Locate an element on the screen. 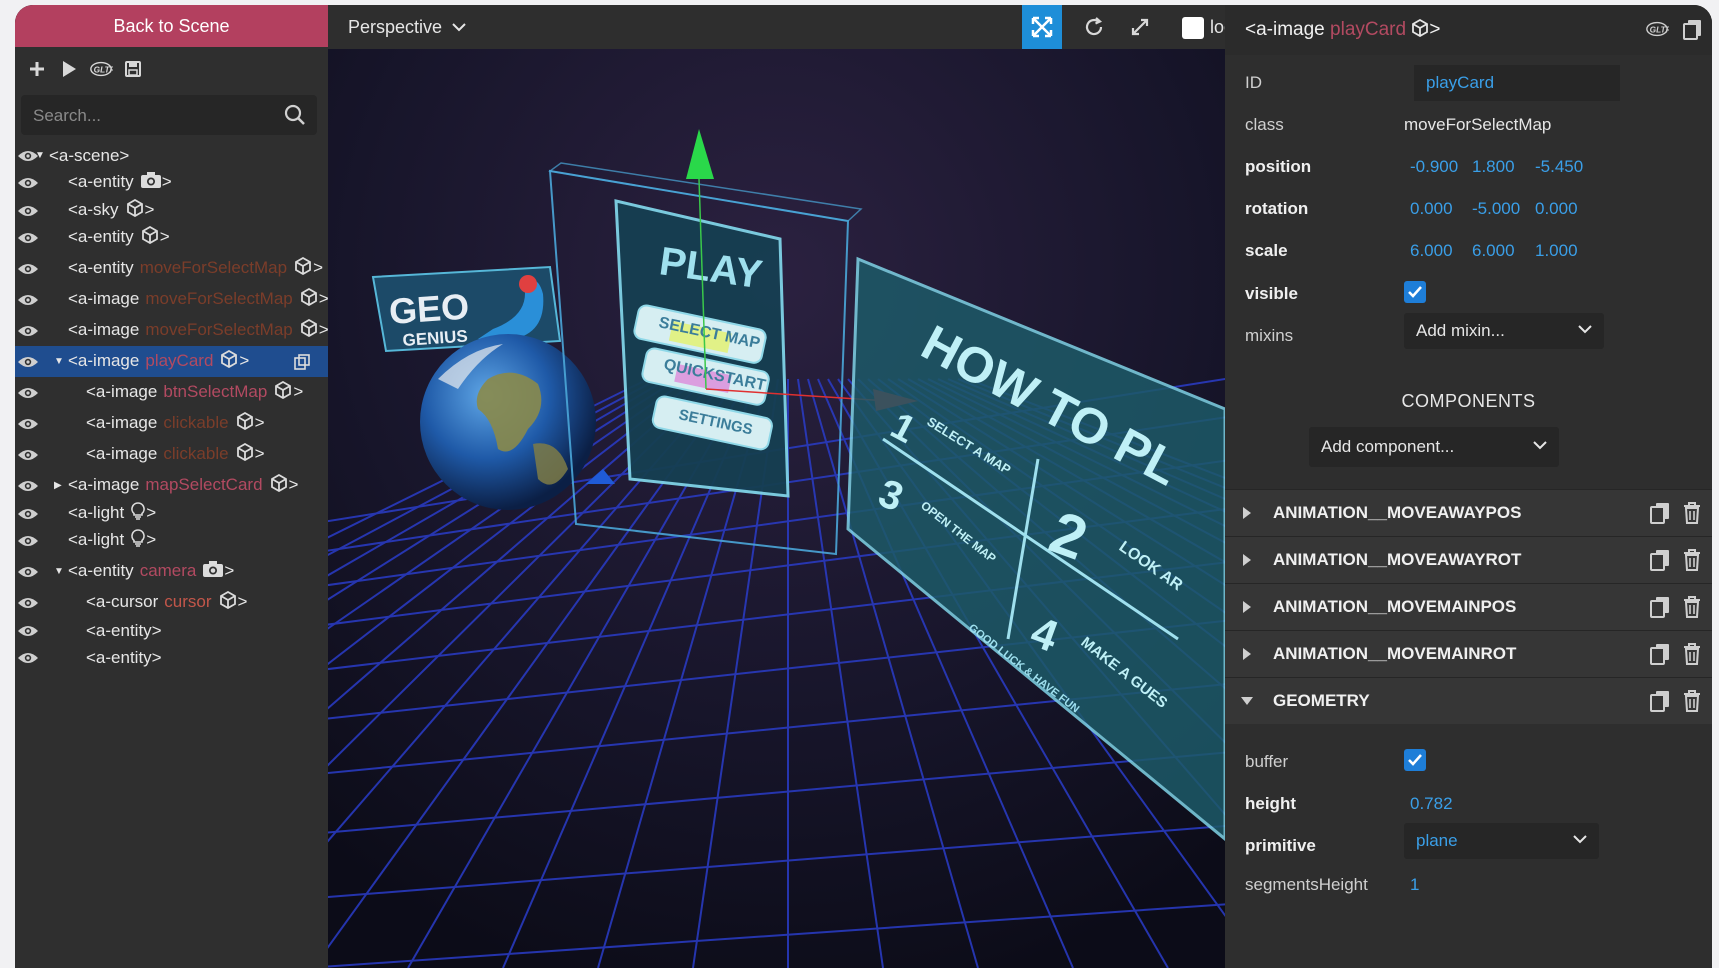 Image resolution: width=1719 pixels, height=968 pixels. component-header: ANIMATION__MOVEMAINPOS is located at coordinates (1468, 606).